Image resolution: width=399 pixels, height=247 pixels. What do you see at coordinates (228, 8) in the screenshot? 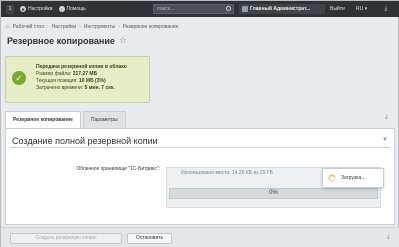
I see `search-icon` at bounding box center [228, 8].